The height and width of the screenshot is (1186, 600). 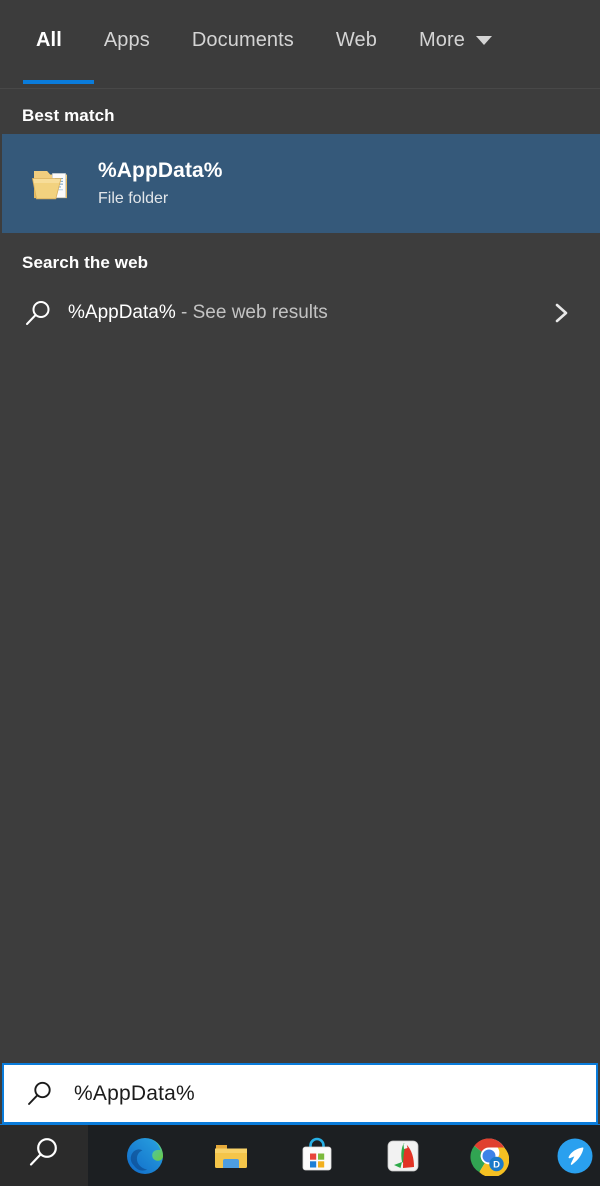 I want to click on taskbar-item-microsoft-store, so click(x=317, y=1155).